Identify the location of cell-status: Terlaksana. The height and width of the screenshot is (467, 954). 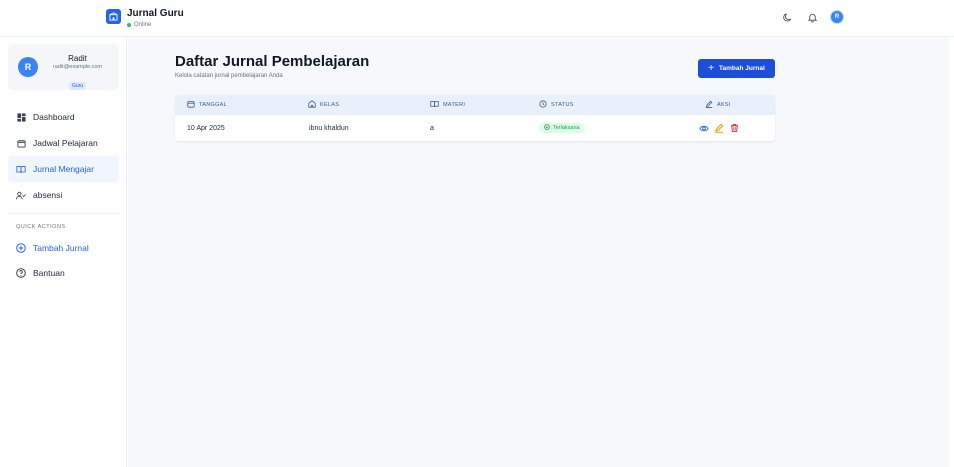
(562, 128).